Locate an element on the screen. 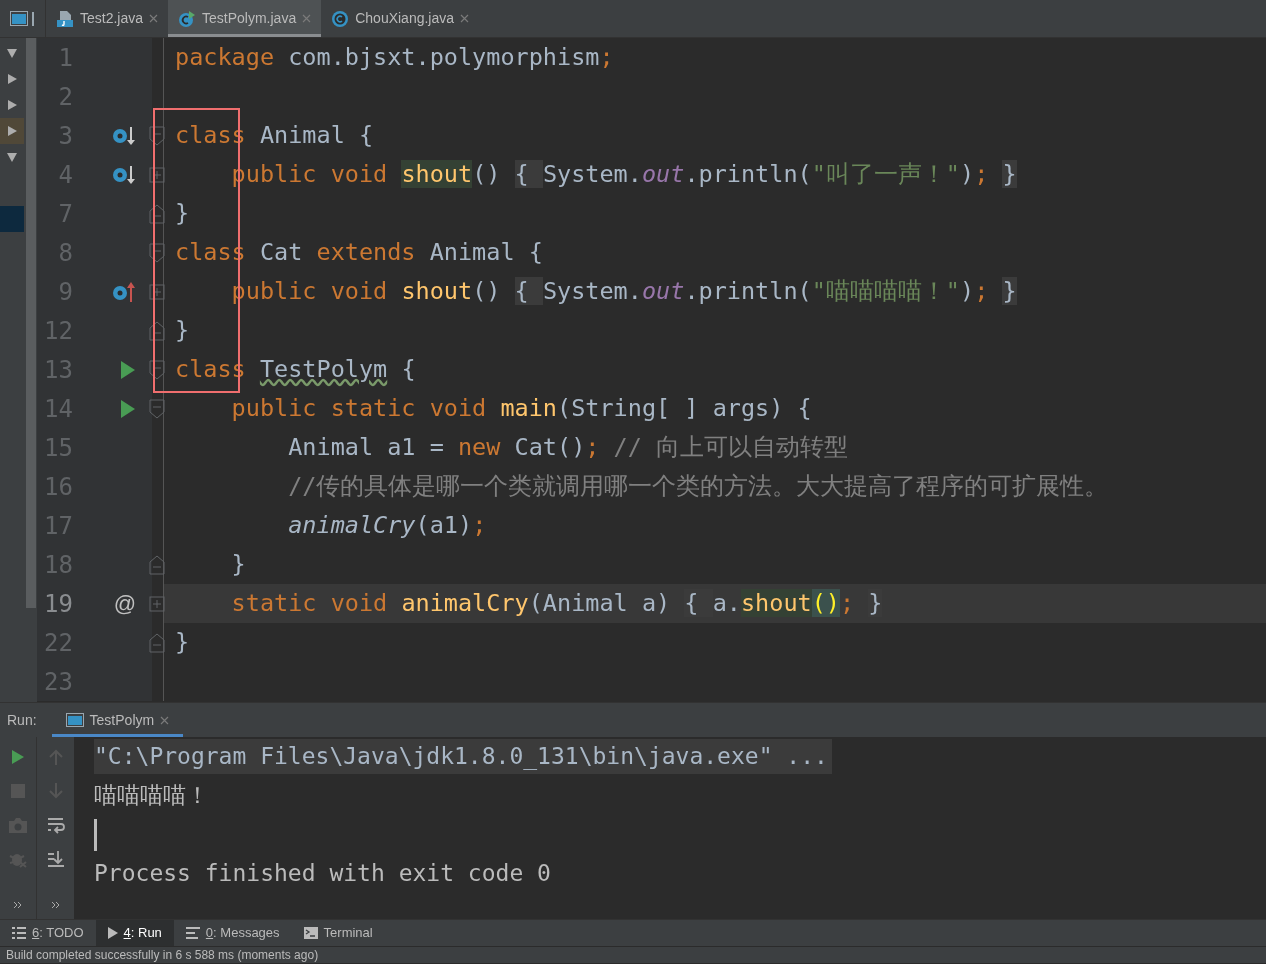  code-line: public static void main(String[ ] args) { is located at coordinates (521, 408).